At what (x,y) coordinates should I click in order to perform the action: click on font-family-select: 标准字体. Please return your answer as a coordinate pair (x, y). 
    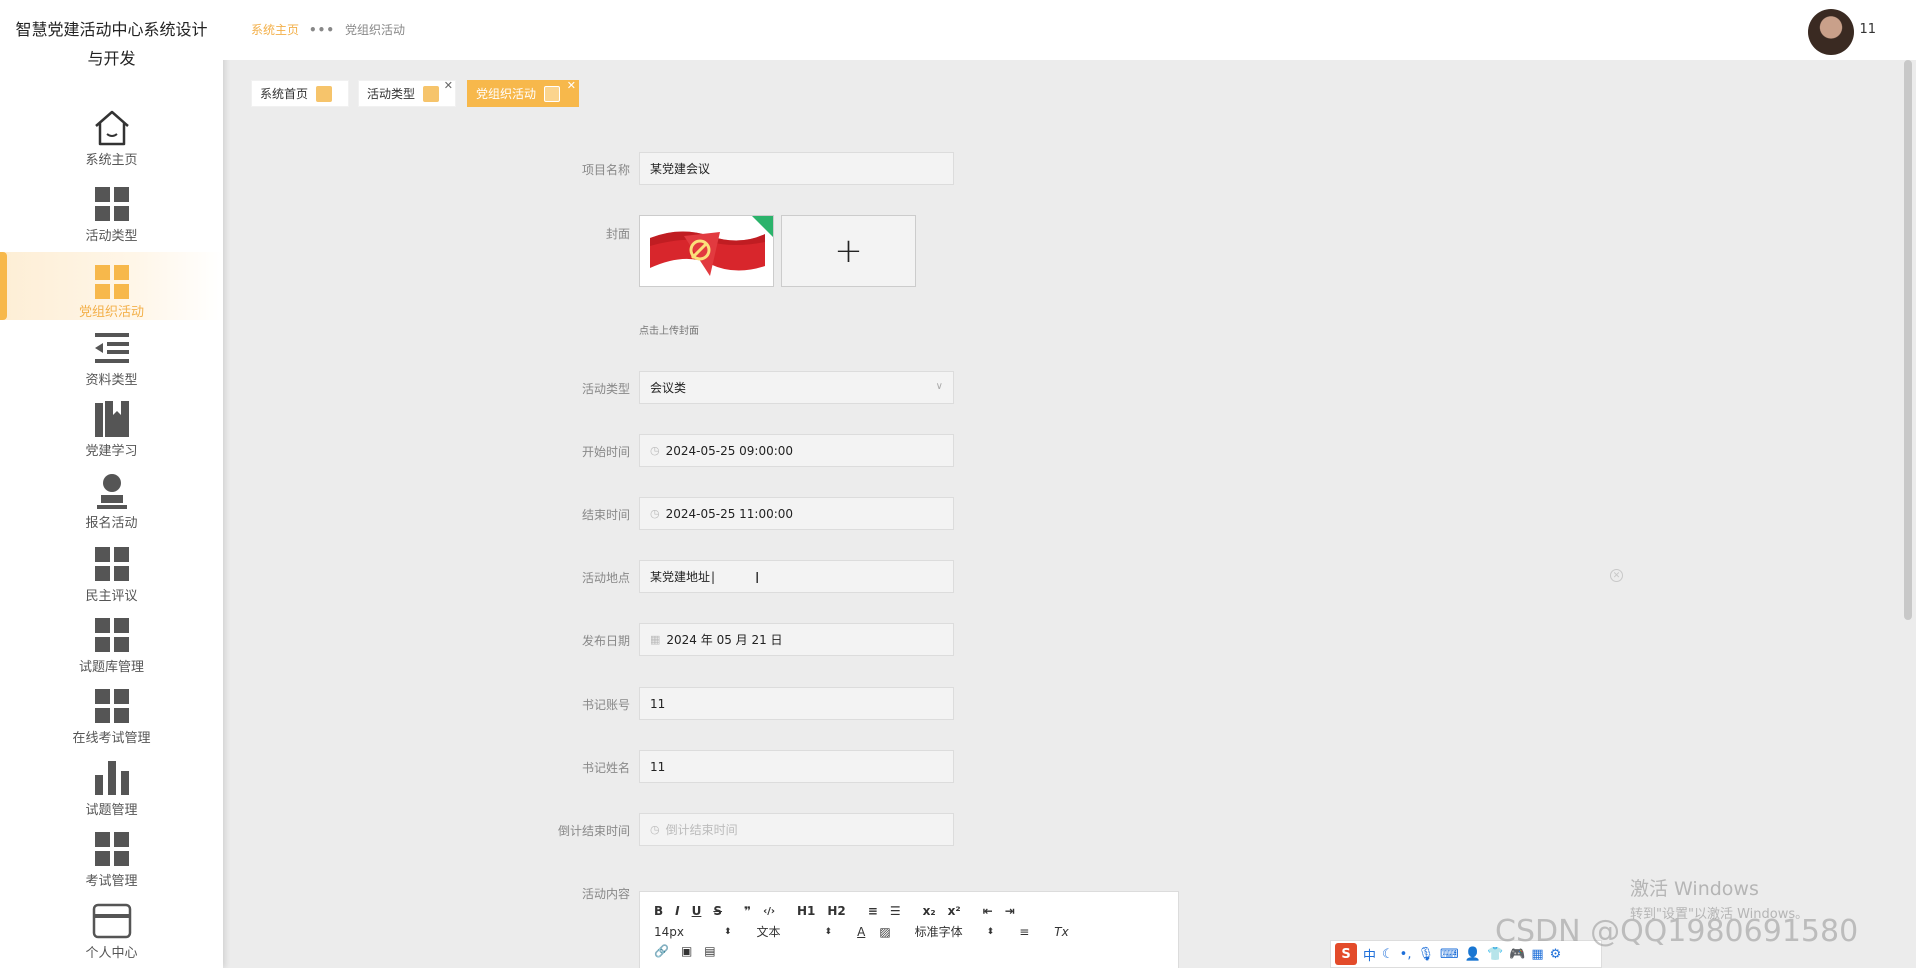
    Looking at the image, I should click on (951, 931).